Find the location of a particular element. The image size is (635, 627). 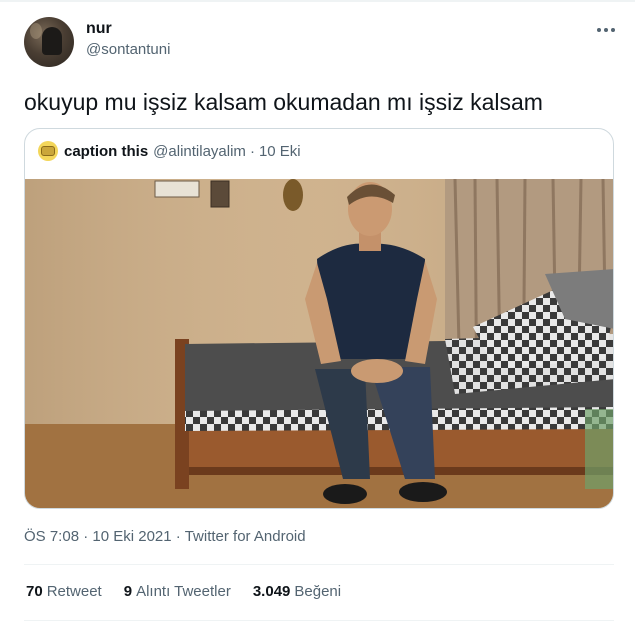

retweets-count: 70 is located at coordinates (34, 591).